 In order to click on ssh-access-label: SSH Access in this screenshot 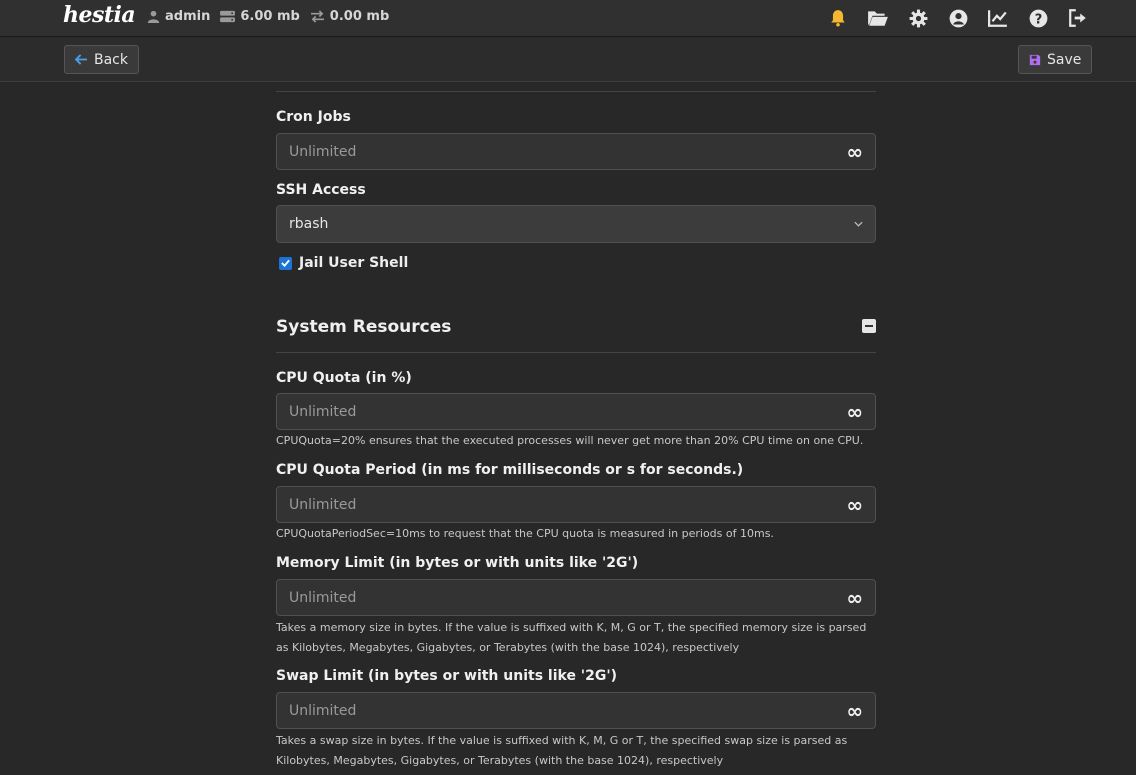, I will do `click(321, 190)`.